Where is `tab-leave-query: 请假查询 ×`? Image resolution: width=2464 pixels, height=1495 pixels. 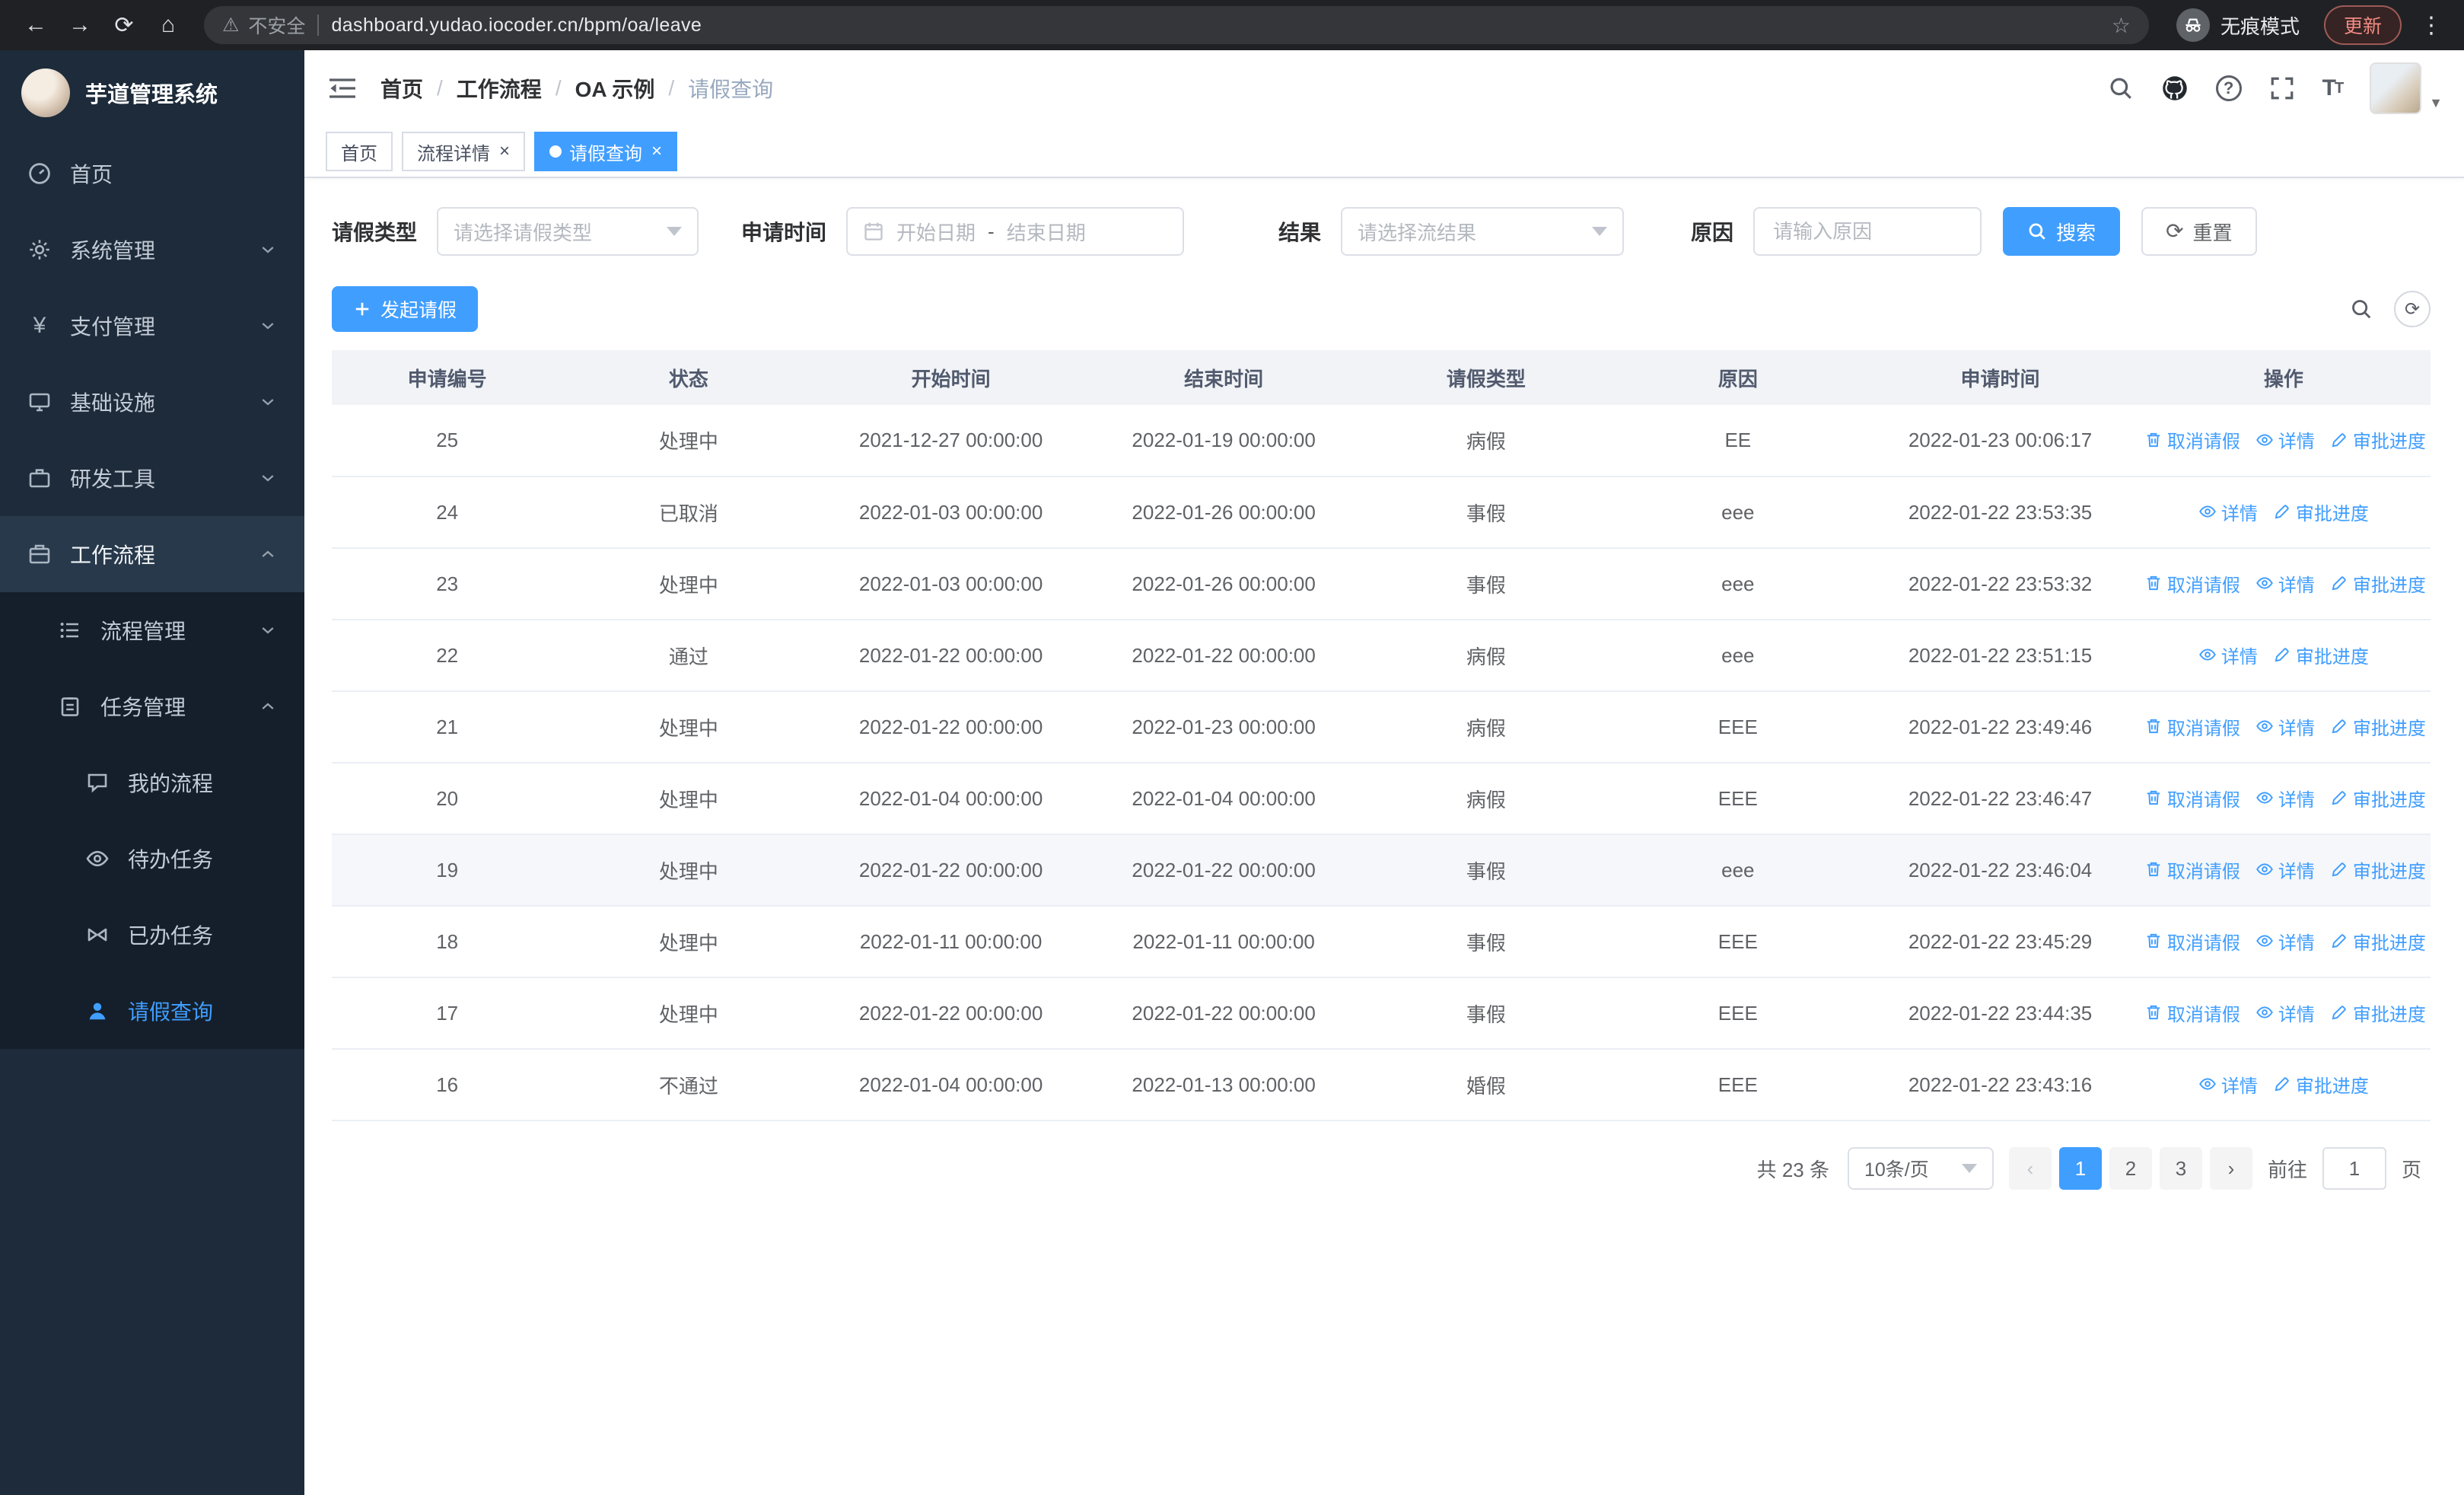
tab-leave-query: 请假查询 × is located at coordinates (606, 151).